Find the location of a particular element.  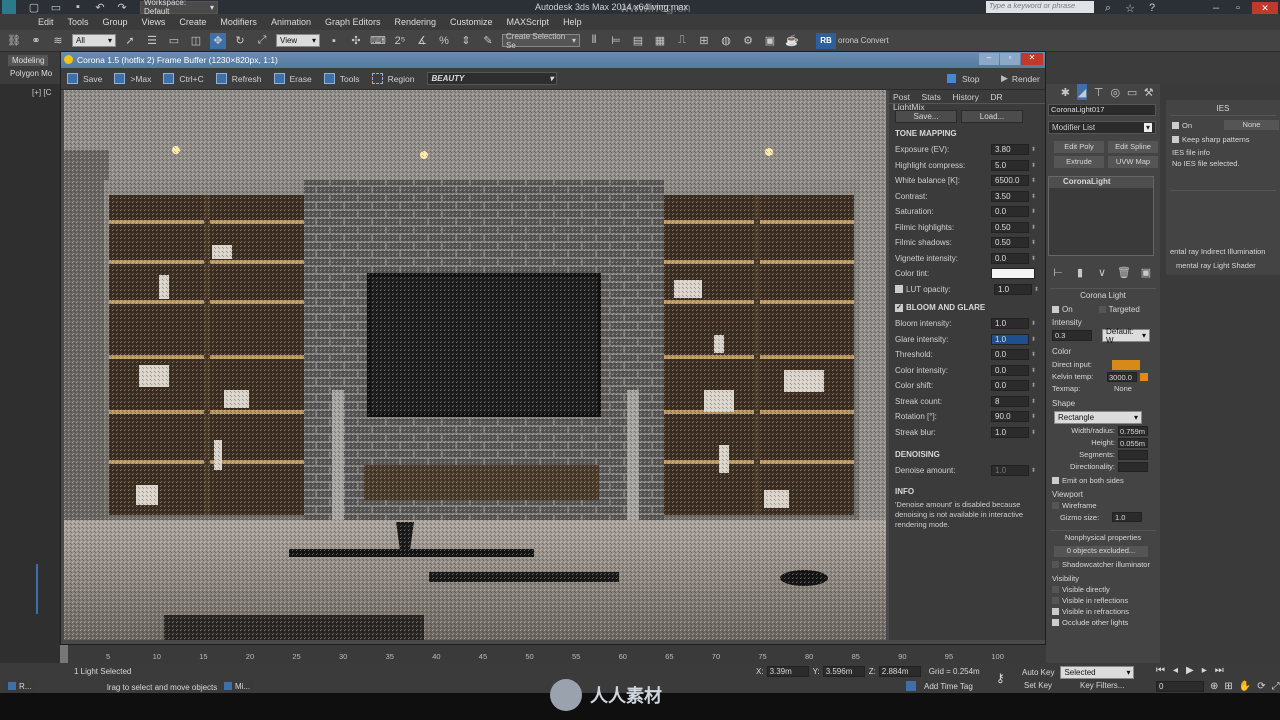

previous-frame-icon: ◂ is located at coordinates (1175, 670).